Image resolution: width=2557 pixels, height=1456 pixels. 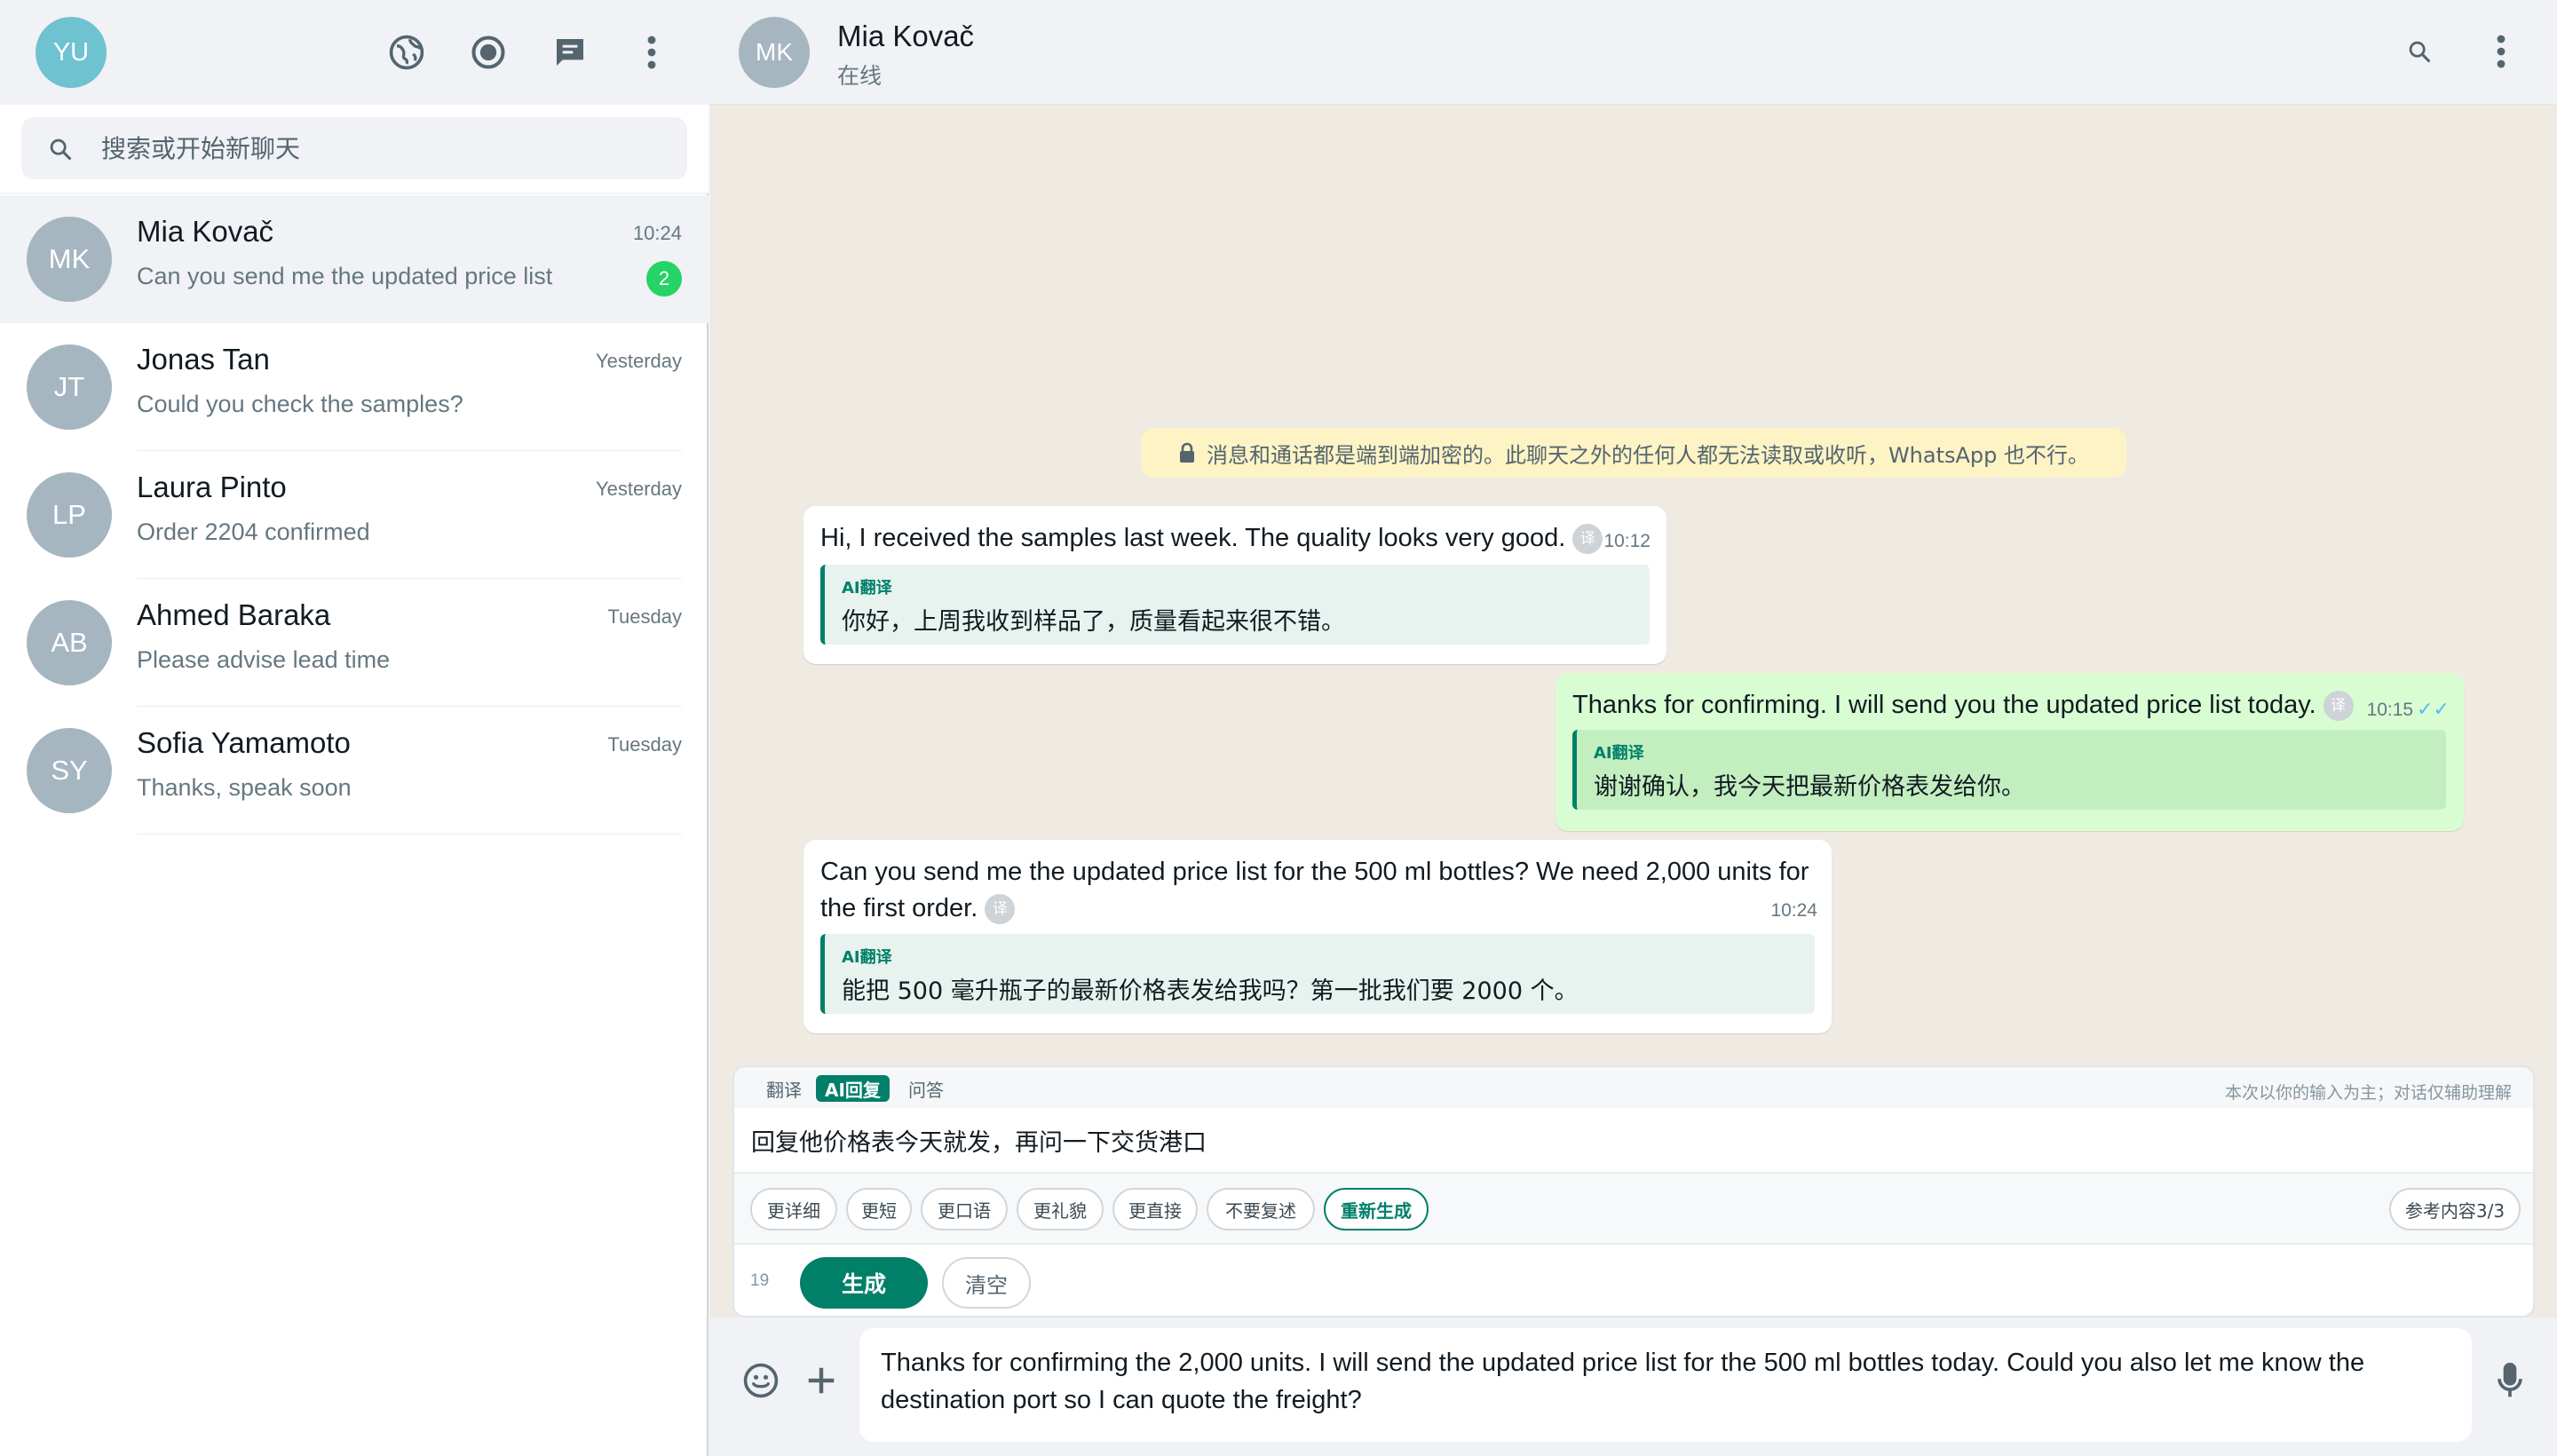 I want to click on chat-preview: Please advise lead time, so click(x=264, y=659).